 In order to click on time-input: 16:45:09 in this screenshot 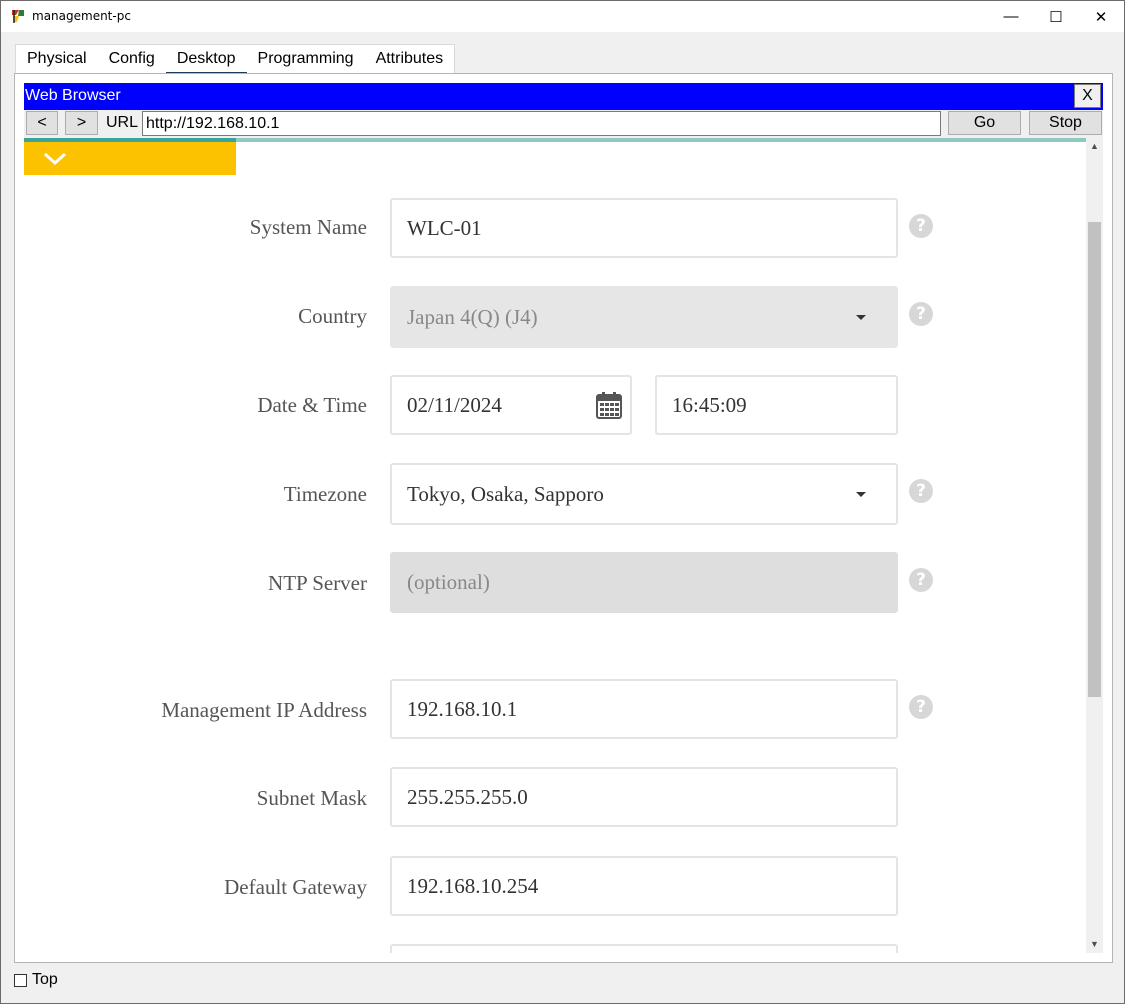, I will do `click(776, 405)`.